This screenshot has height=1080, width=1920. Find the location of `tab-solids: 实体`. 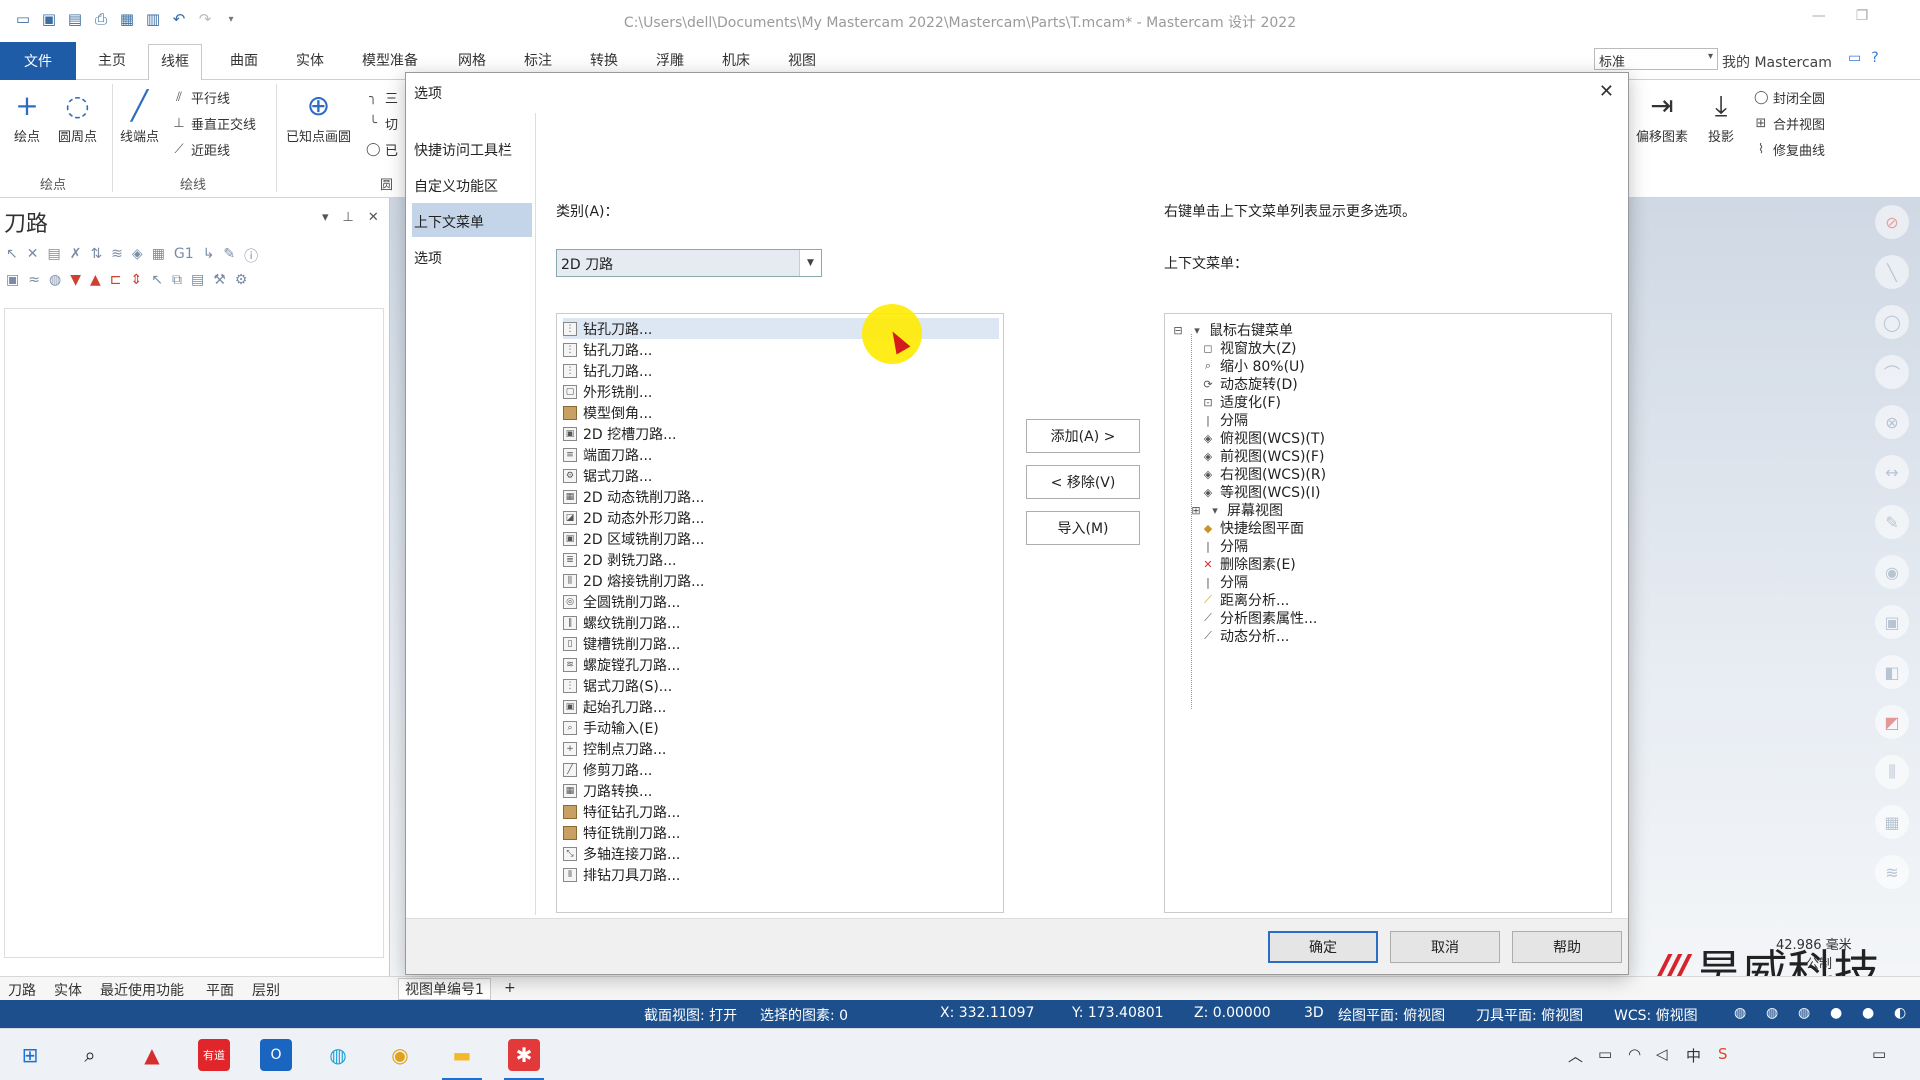

tab-solids: 实体 is located at coordinates (310, 60).